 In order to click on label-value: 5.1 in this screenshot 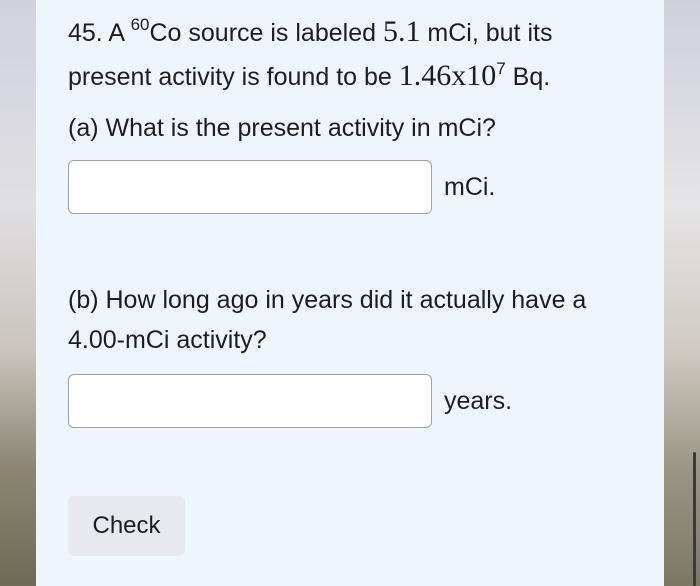, I will do `click(401, 31)`.